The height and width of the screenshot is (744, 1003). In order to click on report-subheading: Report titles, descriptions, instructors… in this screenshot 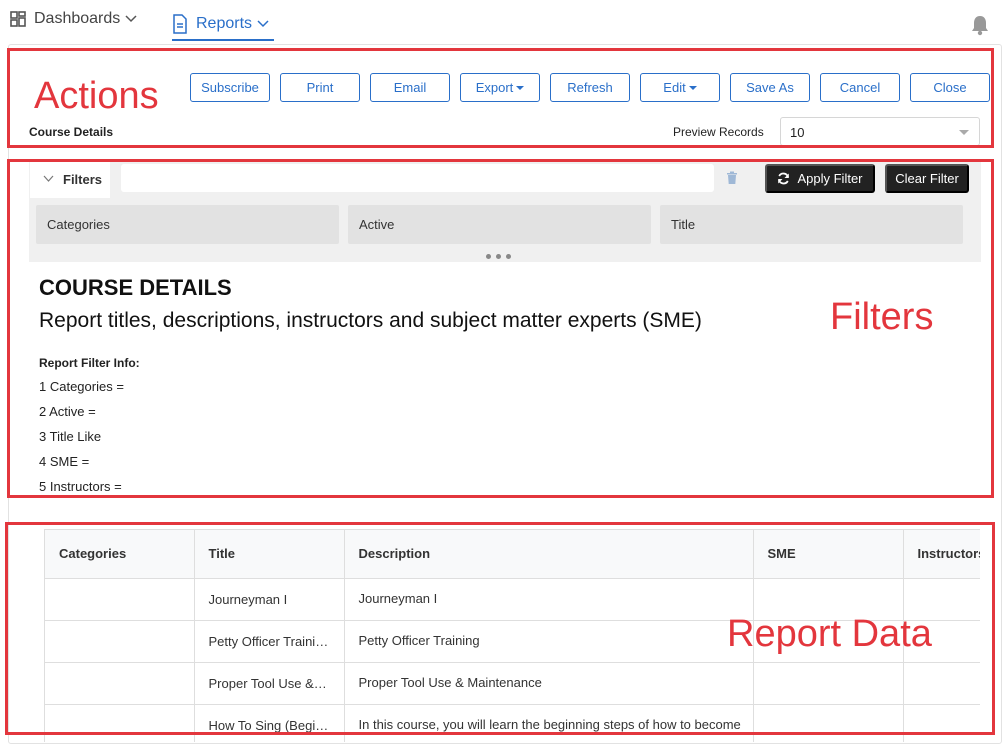, I will do `click(370, 320)`.